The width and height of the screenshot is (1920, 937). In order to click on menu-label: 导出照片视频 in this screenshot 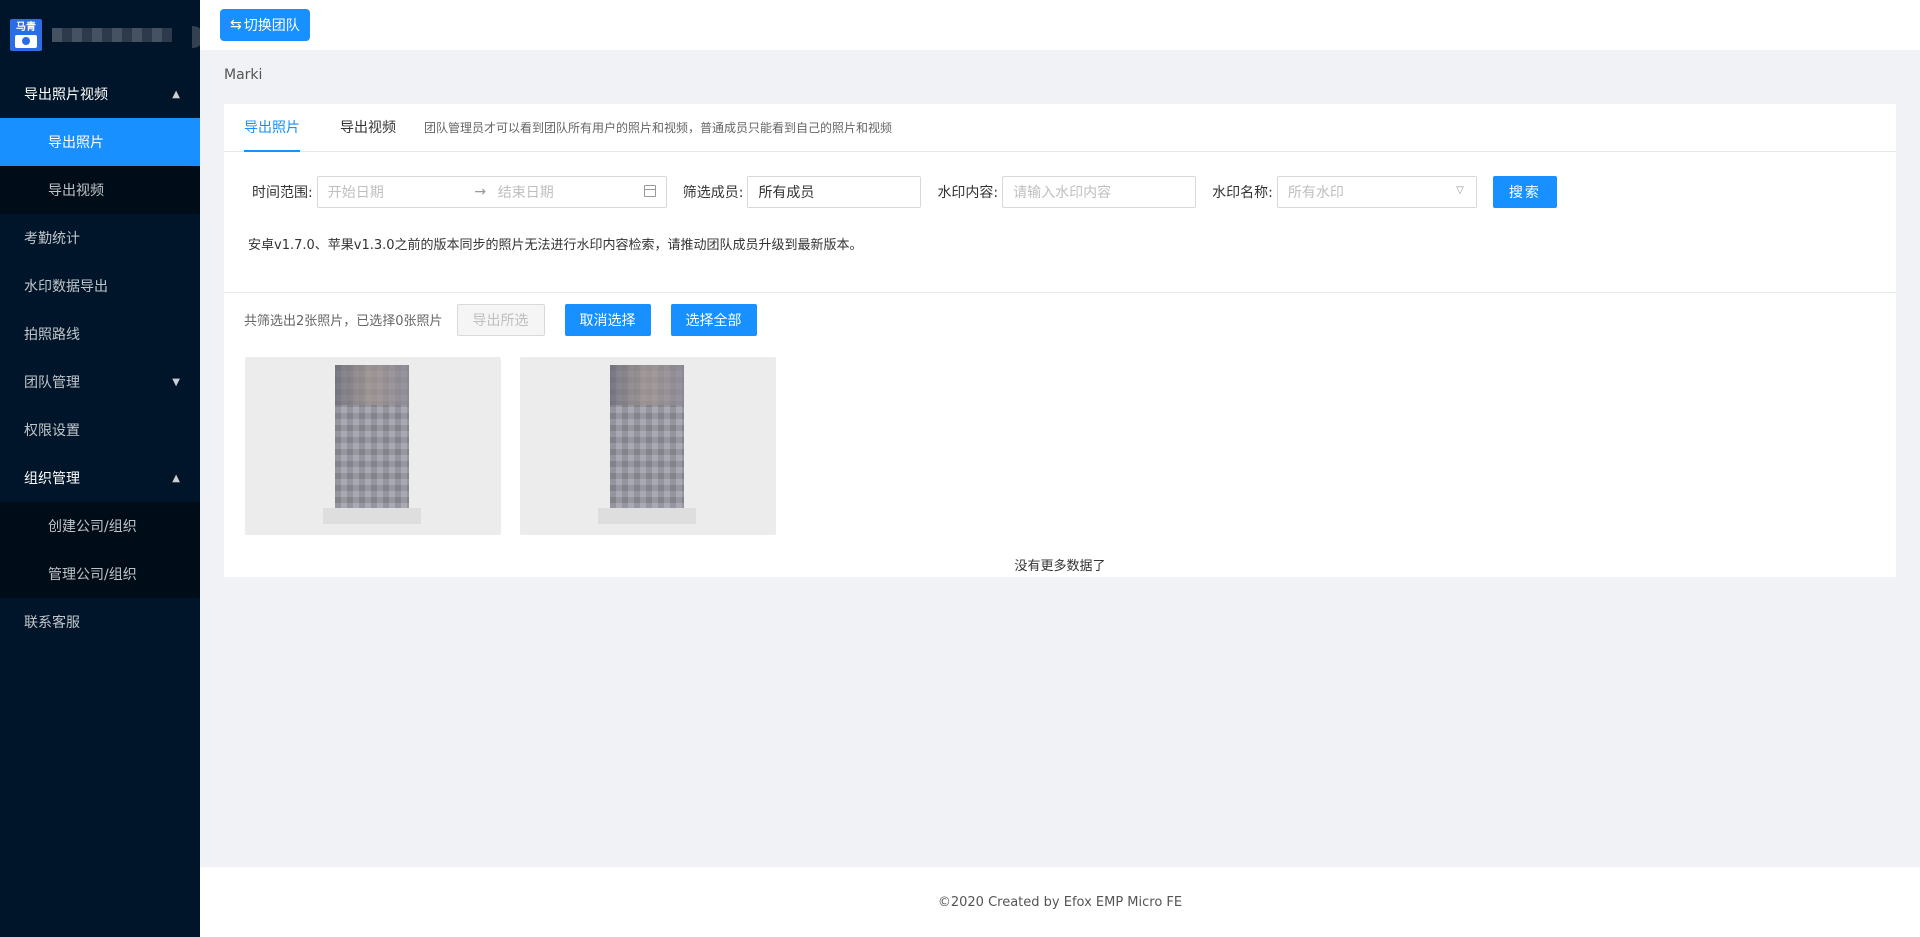, I will do `click(66, 95)`.